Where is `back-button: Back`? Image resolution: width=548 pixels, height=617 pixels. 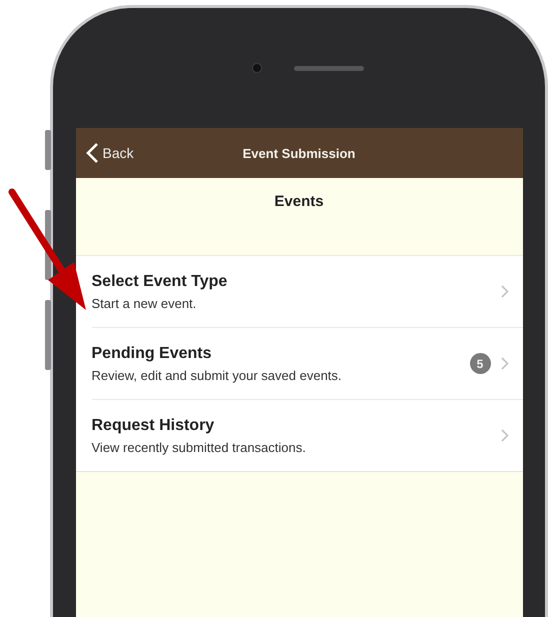
back-button: Back is located at coordinates (105, 153).